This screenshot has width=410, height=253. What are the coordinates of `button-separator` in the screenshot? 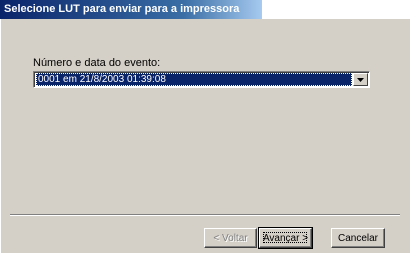 It's located at (205, 215).